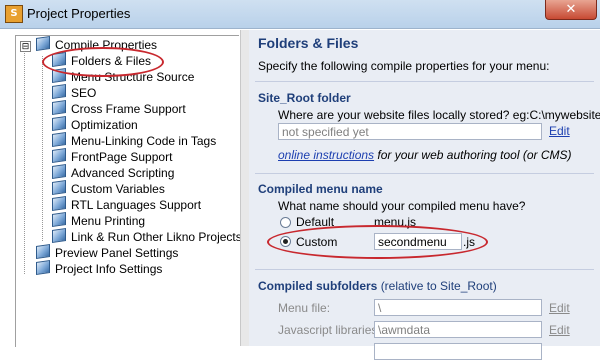  I want to click on js-libraries-label: Javascript libraries:, so click(329, 330).